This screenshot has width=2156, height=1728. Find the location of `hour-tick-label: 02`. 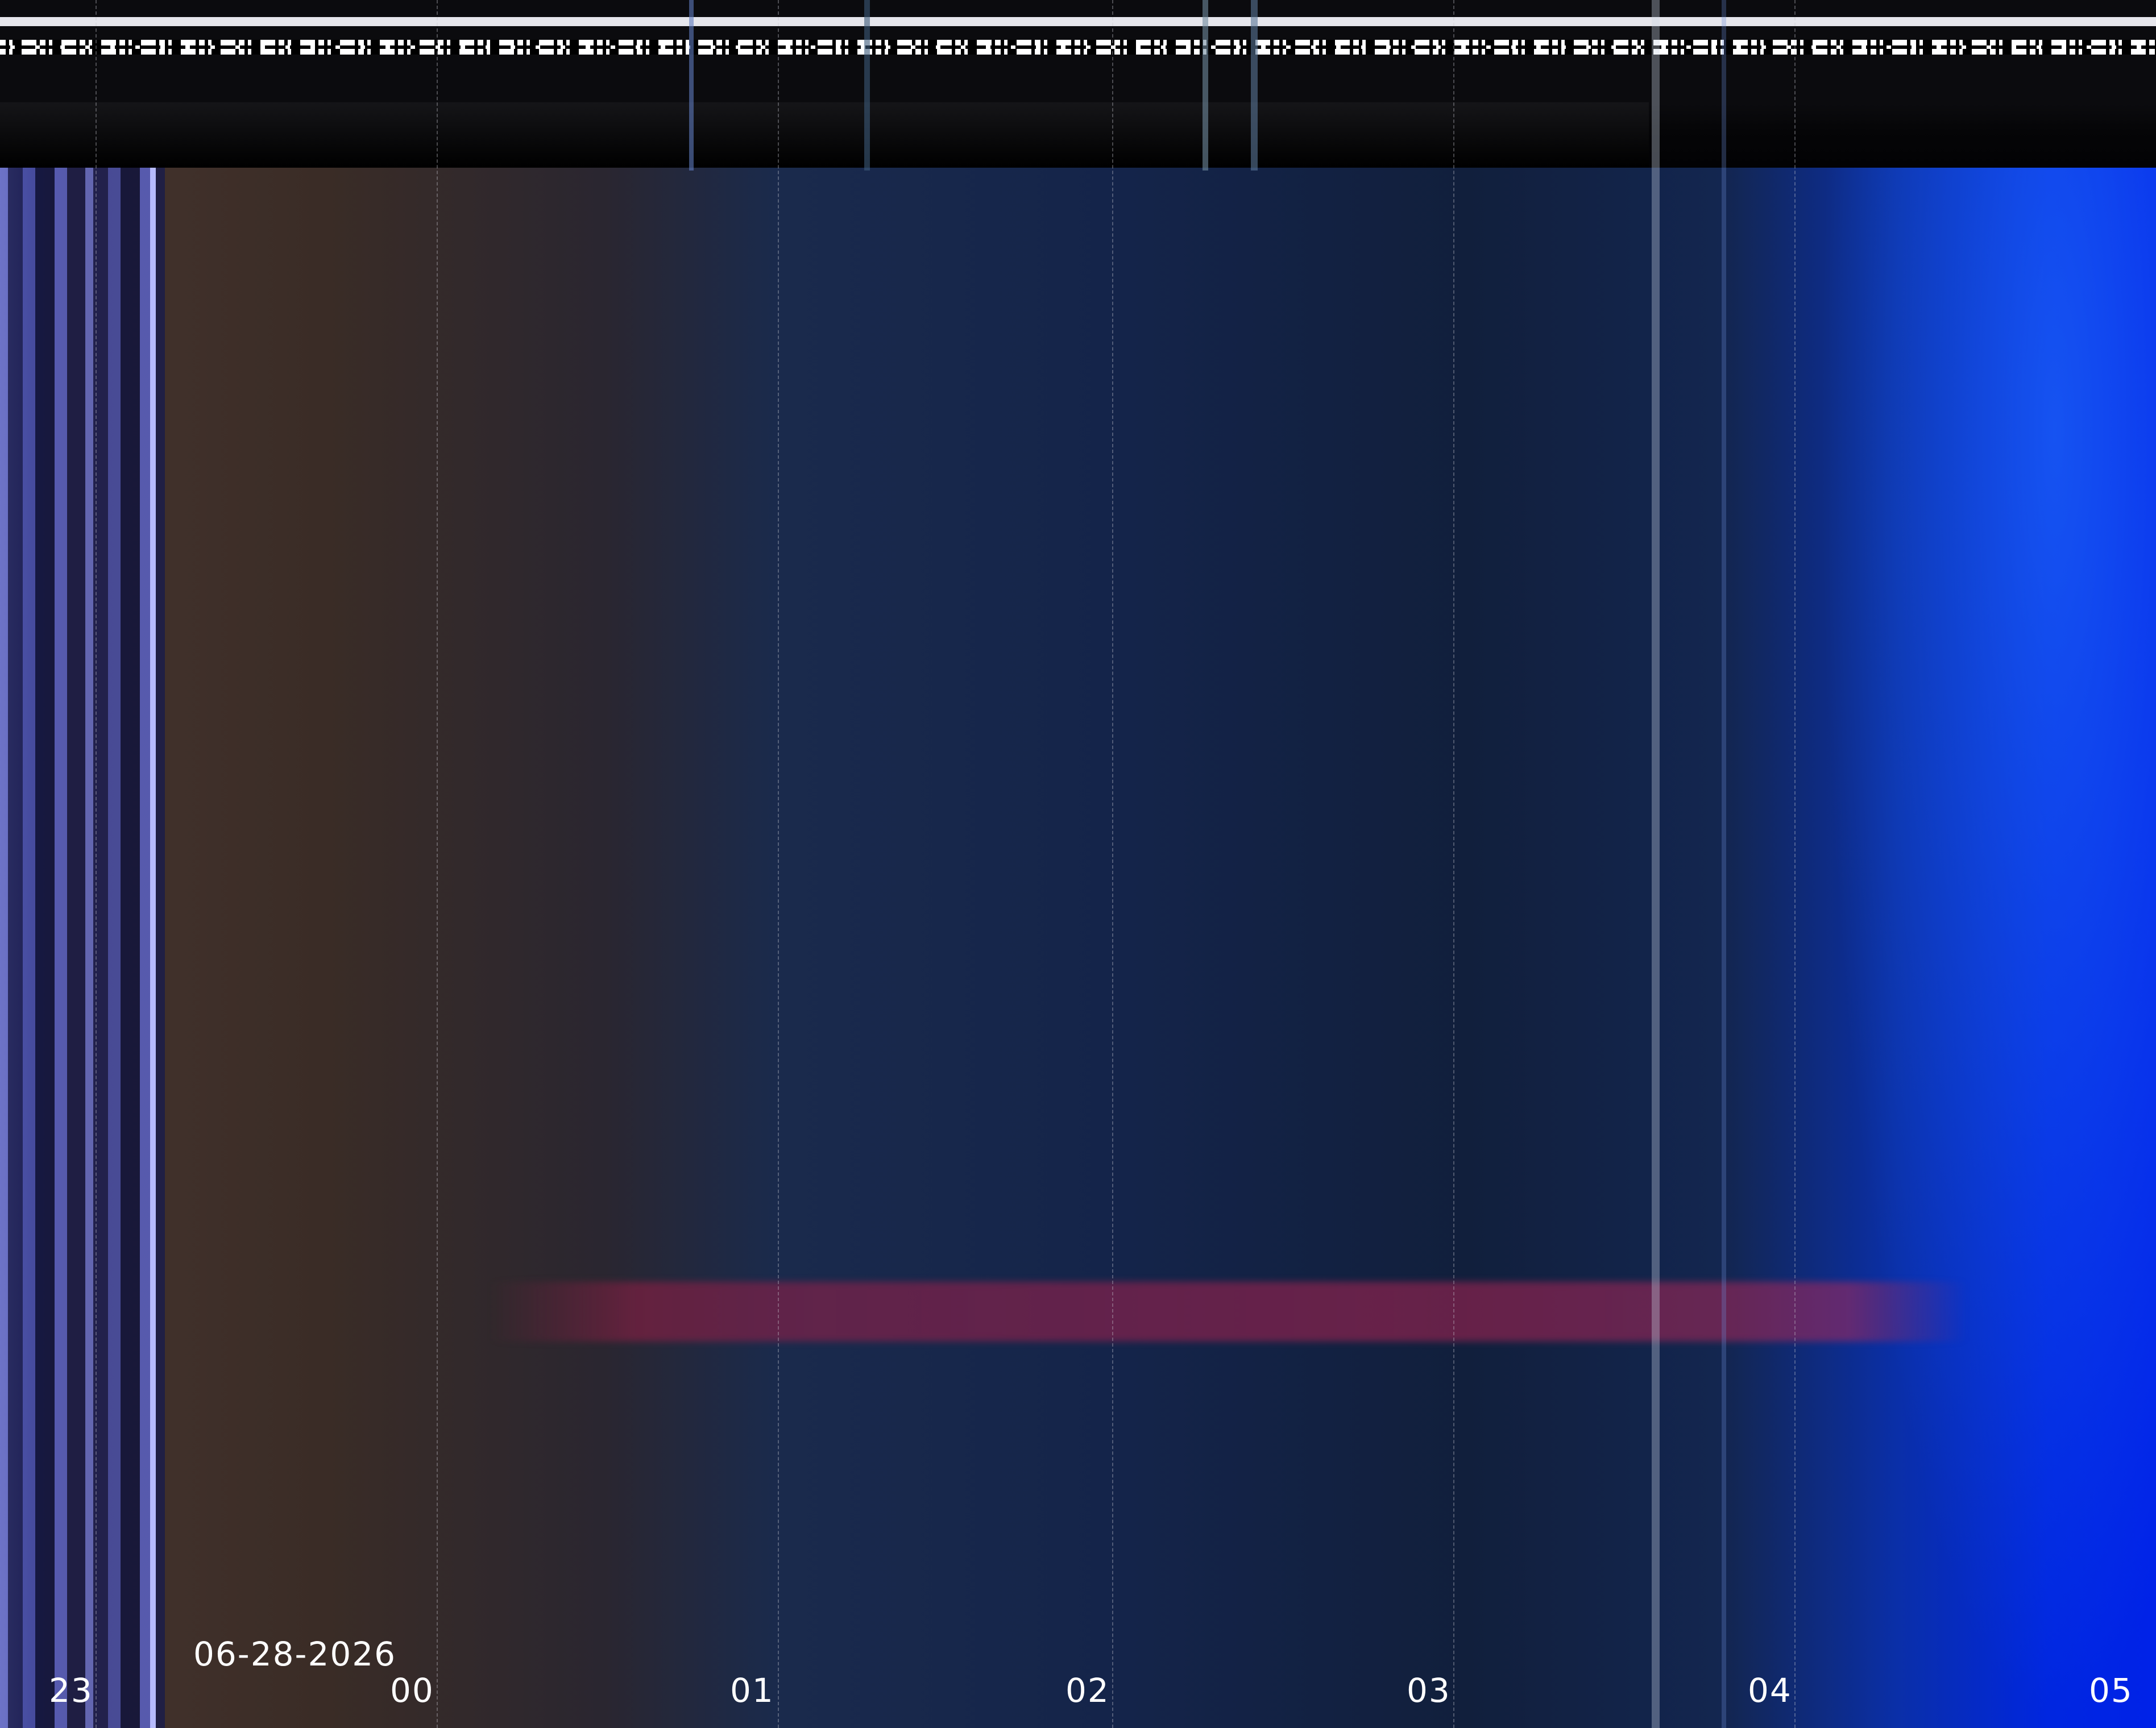

hour-tick-label: 02 is located at coordinates (1087, 1690).